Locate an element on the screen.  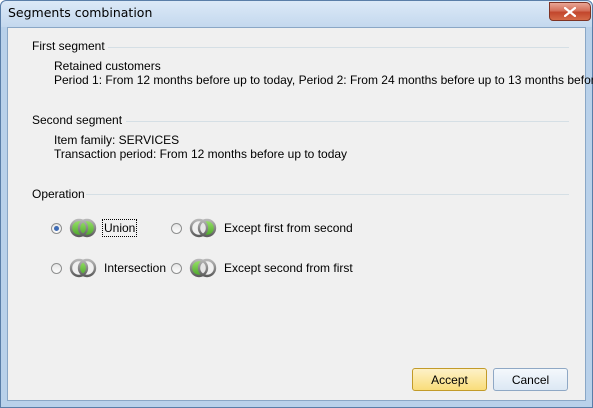
option-union: Union is located at coordinates (94, 228).